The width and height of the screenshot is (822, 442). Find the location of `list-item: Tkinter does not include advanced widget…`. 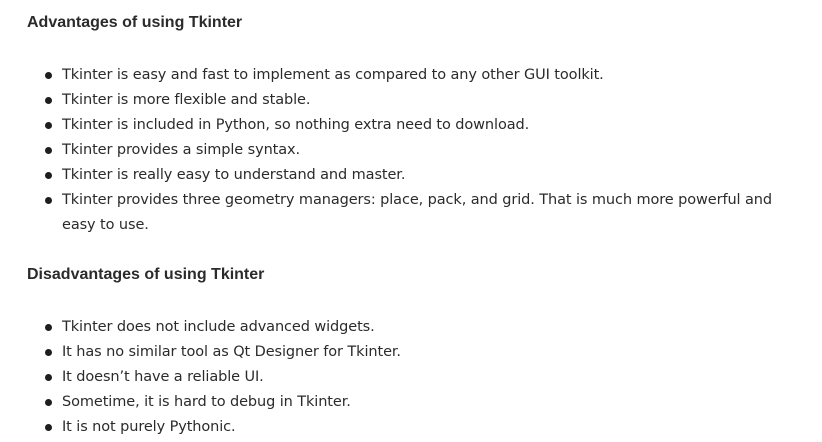

list-item: Tkinter does not include advanced widget… is located at coordinates (401, 327).